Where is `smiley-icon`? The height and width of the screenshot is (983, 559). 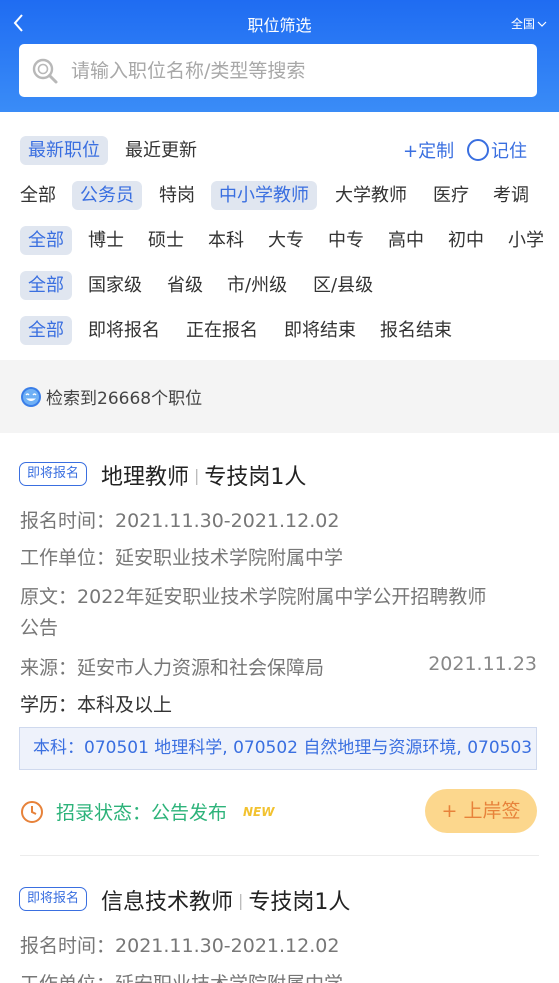
smiley-icon is located at coordinates (31, 396).